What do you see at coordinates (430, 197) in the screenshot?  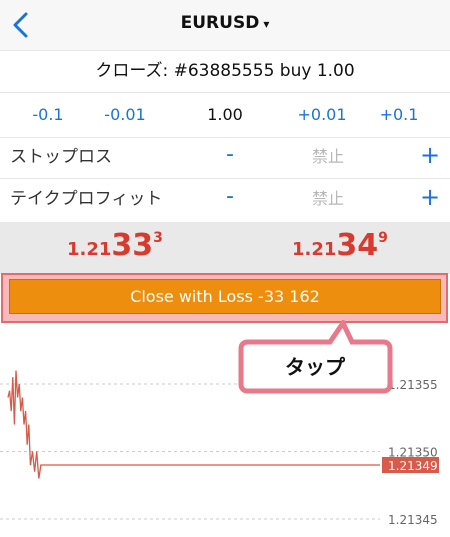 I see `take-profit-plus-button: +` at bounding box center [430, 197].